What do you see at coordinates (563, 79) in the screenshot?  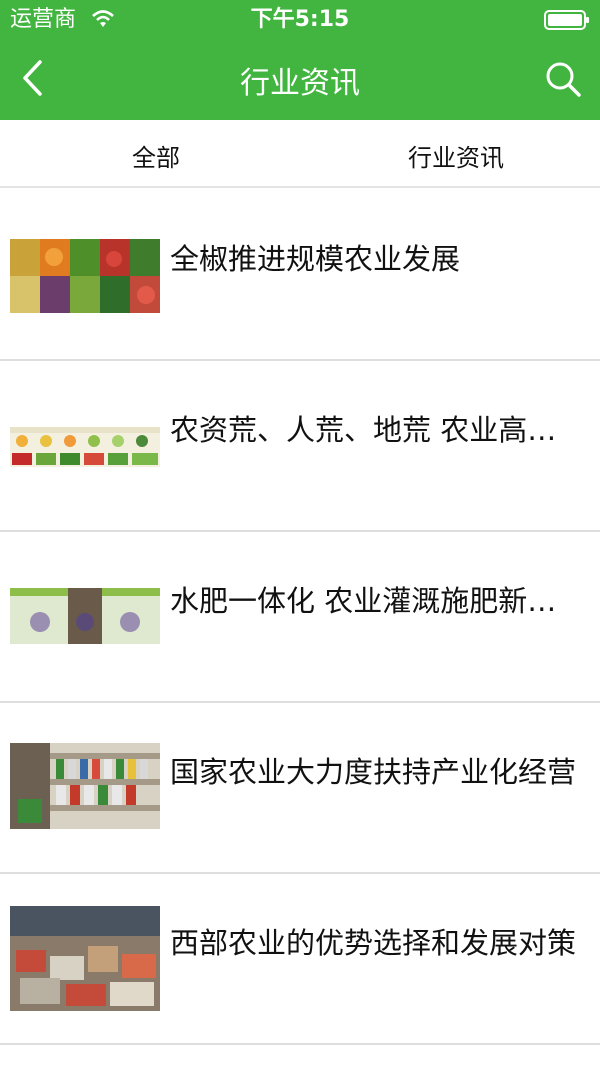 I see `search-icon` at bounding box center [563, 79].